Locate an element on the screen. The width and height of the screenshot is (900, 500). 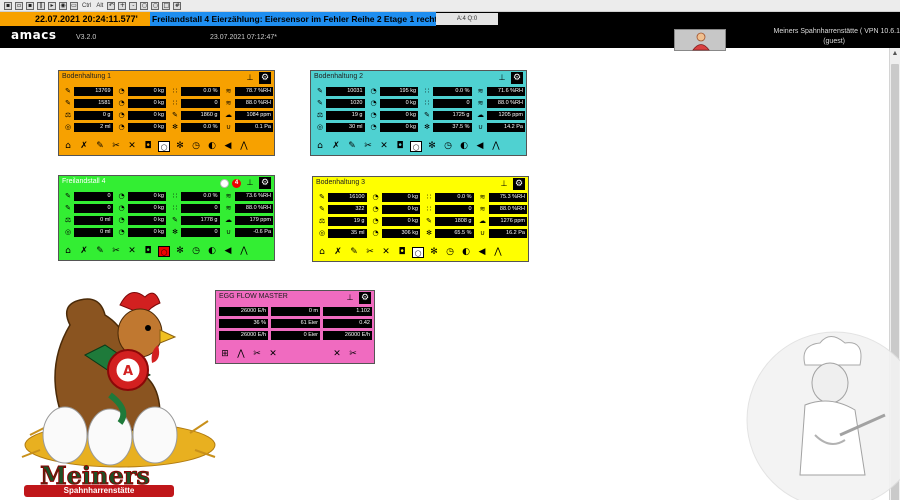
view-icon: ◉ is located at coordinates (63, 5).